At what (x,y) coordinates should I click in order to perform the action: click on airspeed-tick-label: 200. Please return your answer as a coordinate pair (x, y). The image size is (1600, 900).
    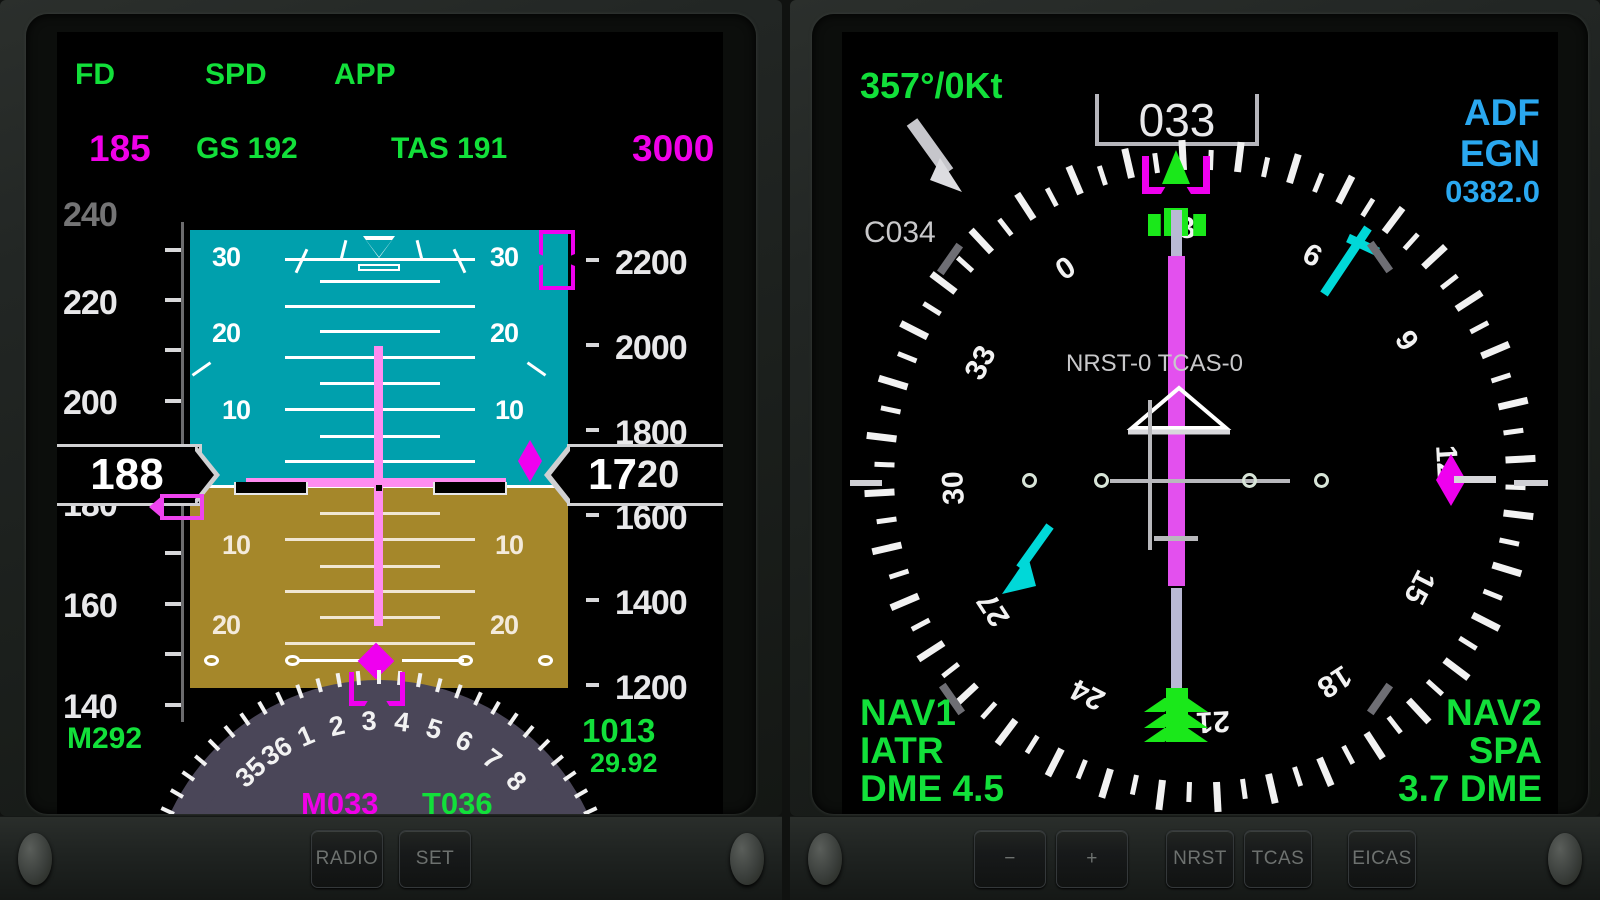
    Looking at the image, I should click on (90, 403).